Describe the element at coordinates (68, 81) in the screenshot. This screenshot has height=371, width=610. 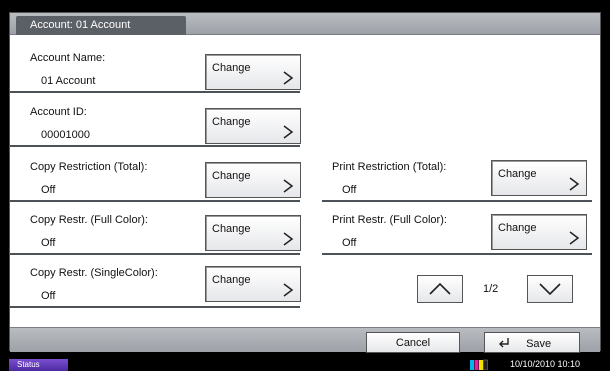
I see `account-name-value: 01 Account` at that location.